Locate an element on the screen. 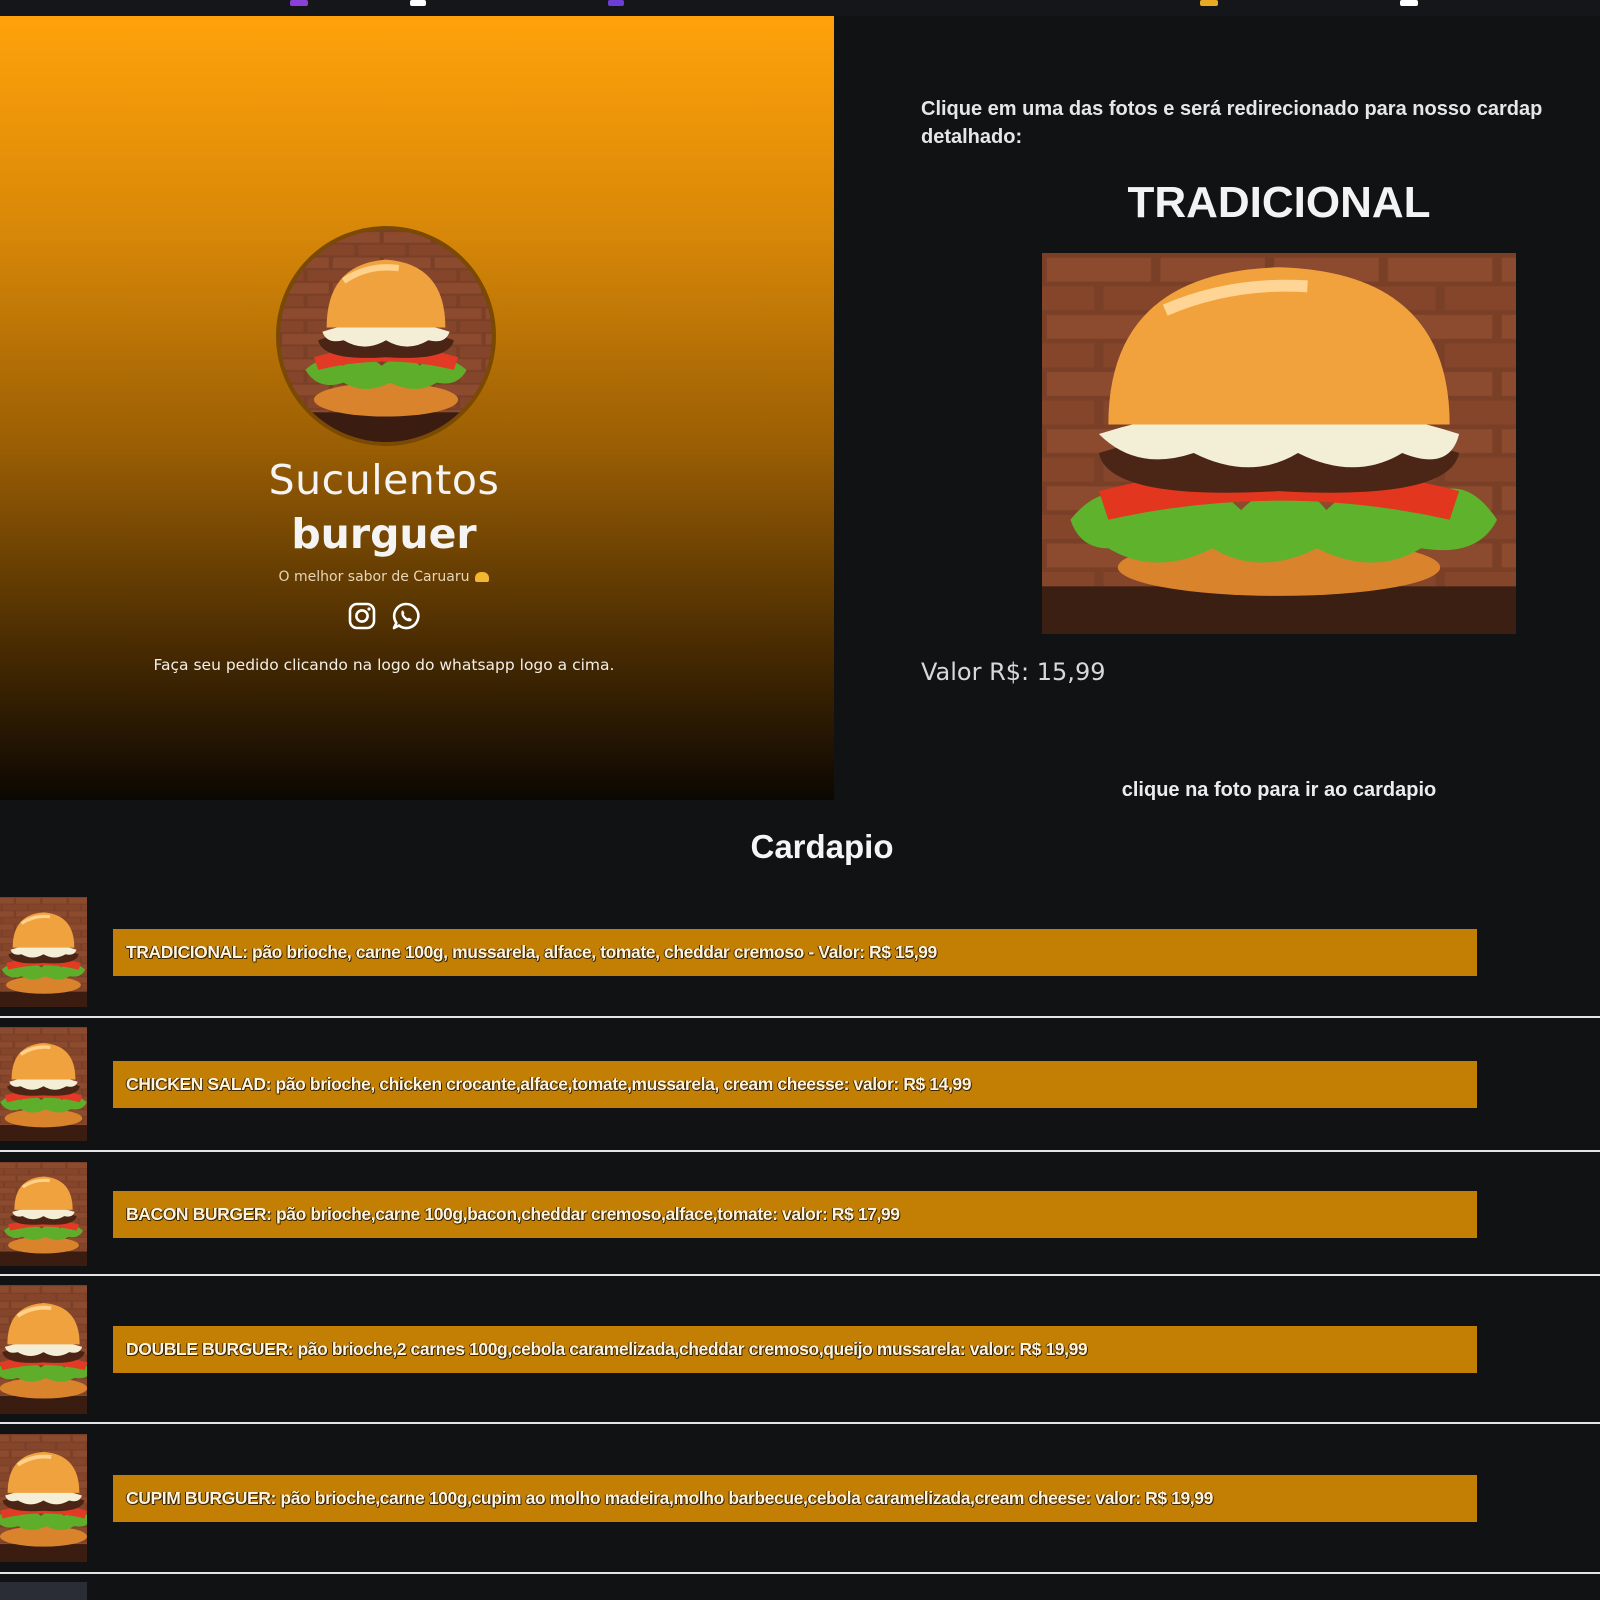 Image resolution: width=1600 pixels, height=1600 pixels. featured-burger-title: TRADICIONAL is located at coordinates (1279, 202).